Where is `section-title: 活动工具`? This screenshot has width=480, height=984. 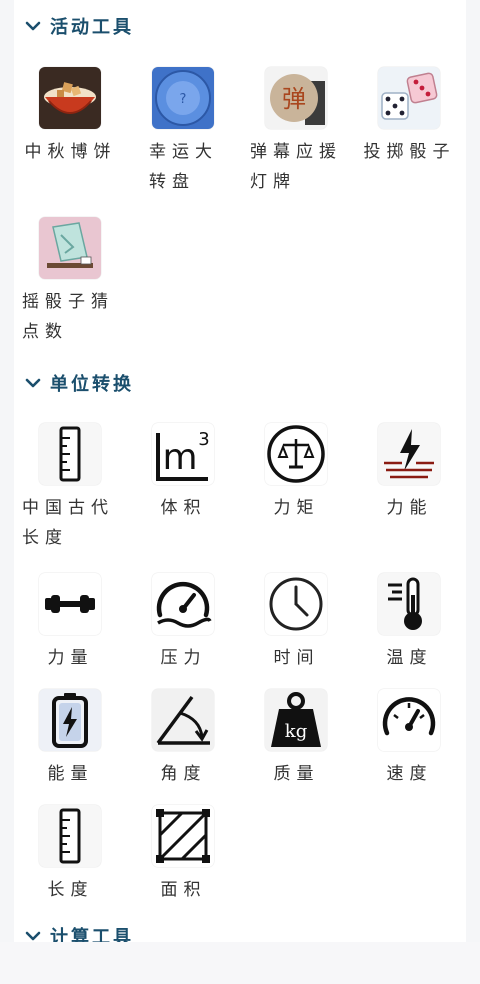 section-title: 活动工具 is located at coordinates (92, 27).